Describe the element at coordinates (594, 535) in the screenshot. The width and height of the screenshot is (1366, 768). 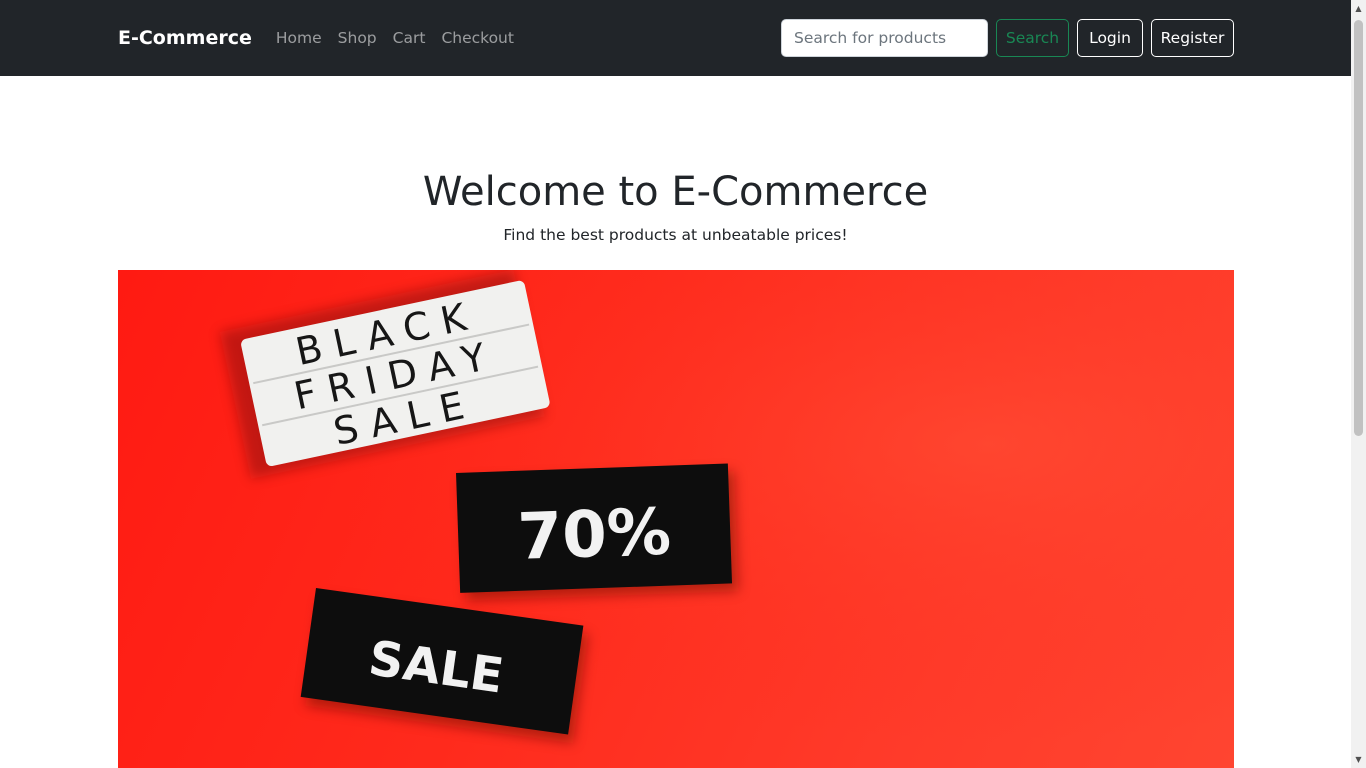
I see `discount-card-text: 70%` at that location.